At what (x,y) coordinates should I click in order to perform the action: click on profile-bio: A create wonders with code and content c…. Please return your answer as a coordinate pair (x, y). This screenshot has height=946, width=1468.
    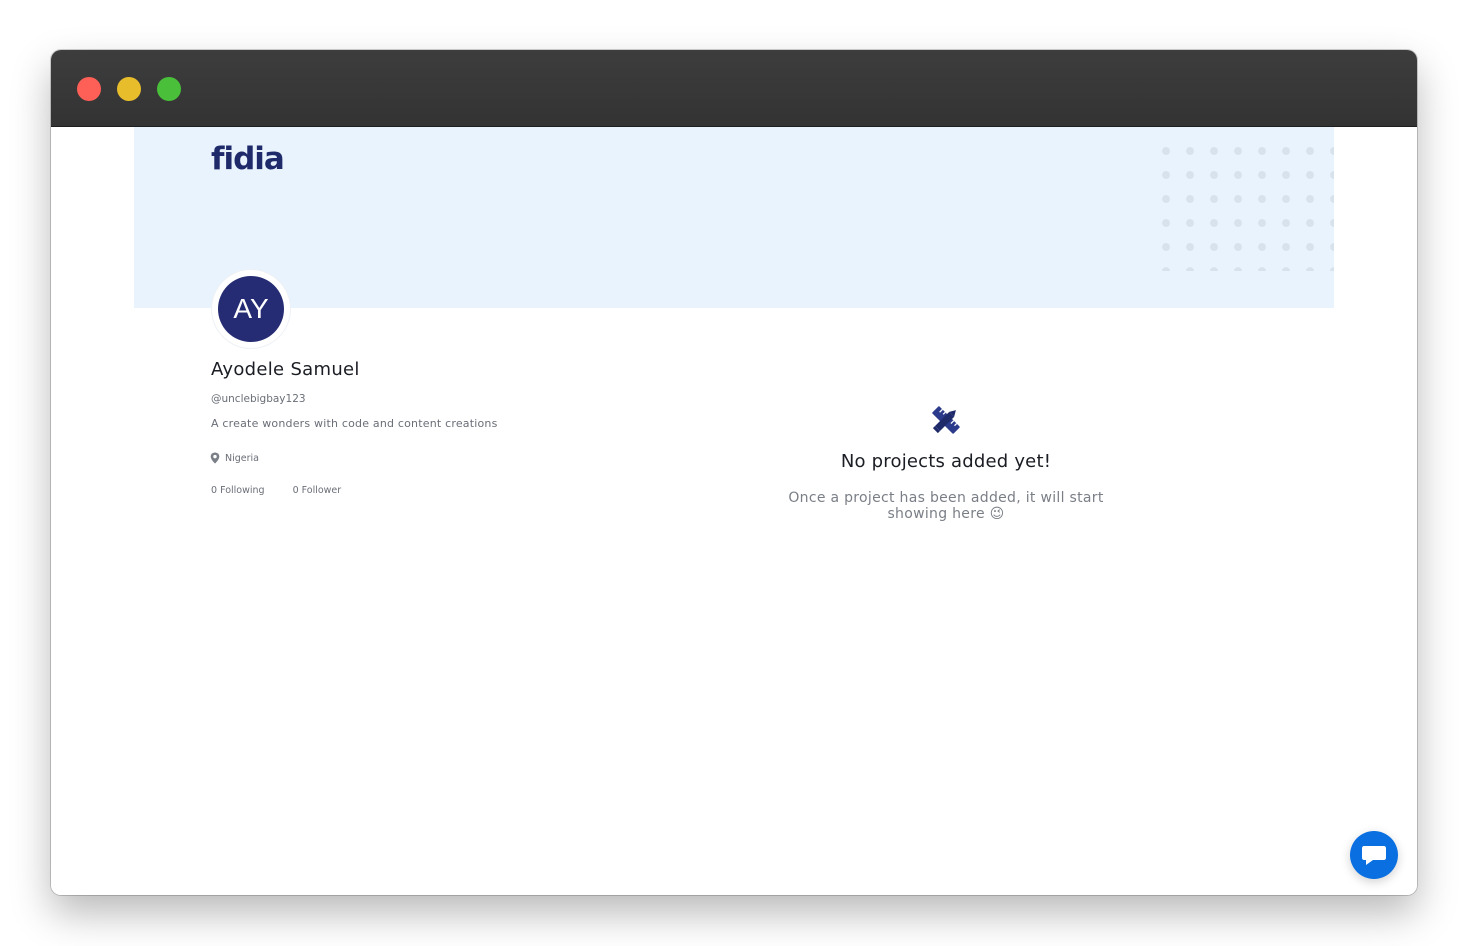
    Looking at the image, I should click on (354, 423).